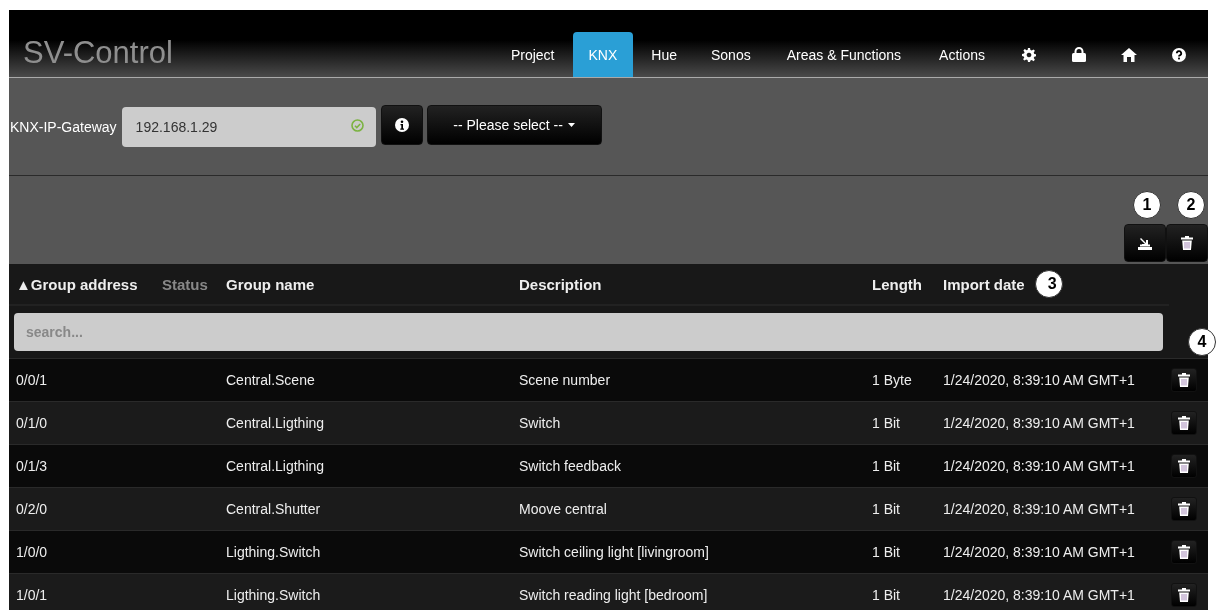  Describe the element at coordinates (32, 509) in the screenshot. I see `table-cell-text: 0/2/0` at that location.